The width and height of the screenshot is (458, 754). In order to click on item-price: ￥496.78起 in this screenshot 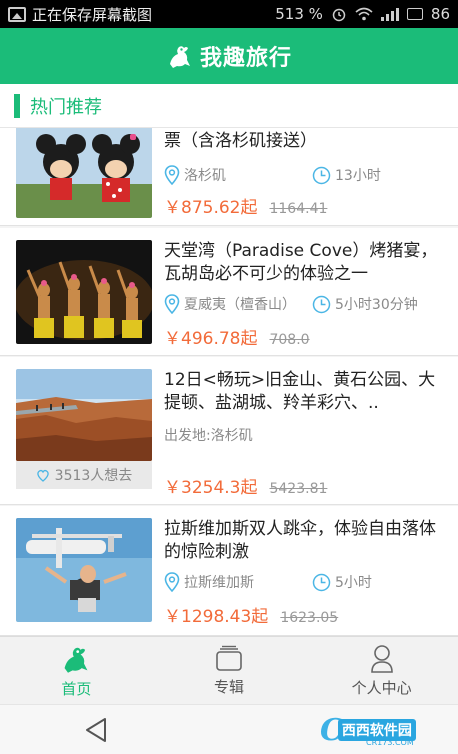, I will do `click(211, 339)`.